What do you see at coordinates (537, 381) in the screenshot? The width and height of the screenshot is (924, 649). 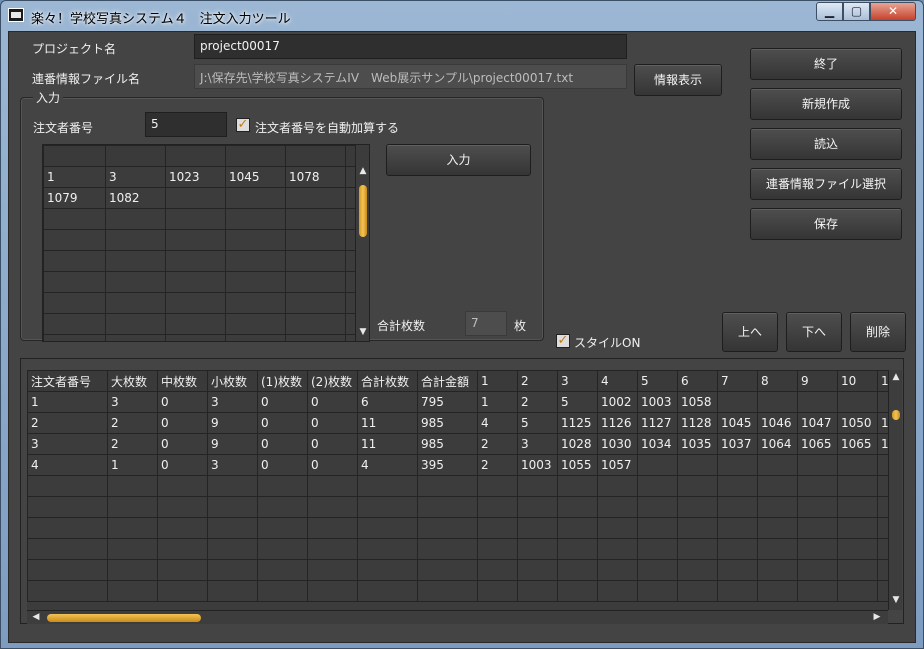 I see `orders-column-header: 2` at bounding box center [537, 381].